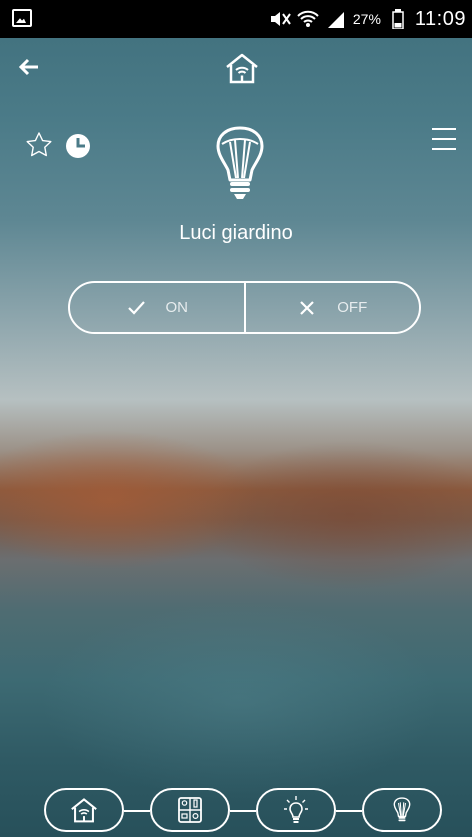  What do you see at coordinates (307, 307) in the screenshot?
I see `x-icon` at bounding box center [307, 307].